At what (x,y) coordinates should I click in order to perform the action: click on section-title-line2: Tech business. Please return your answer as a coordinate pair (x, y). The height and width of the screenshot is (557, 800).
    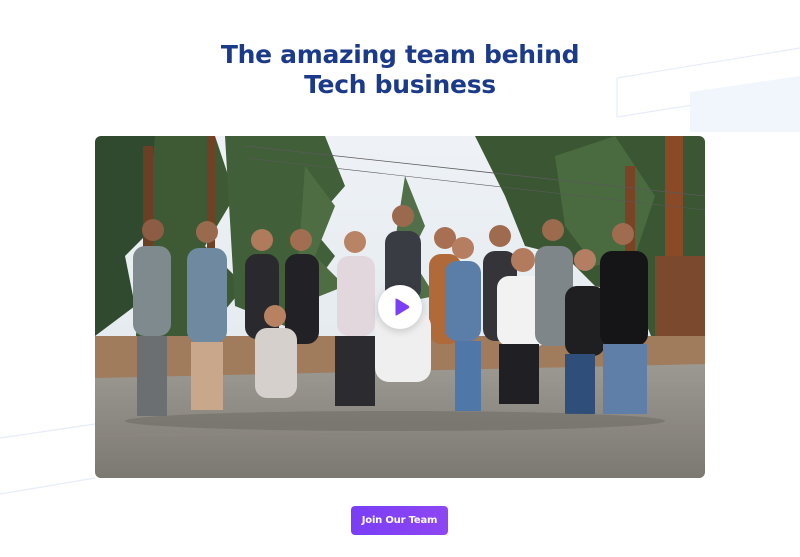
    Looking at the image, I should click on (400, 84).